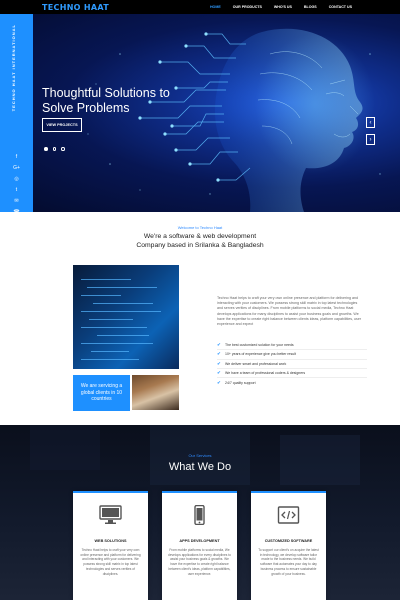 Image resolution: width=400 pixels, height=600 pixels. I want to click on chevron-right-icon: ›, so click(370, 139).